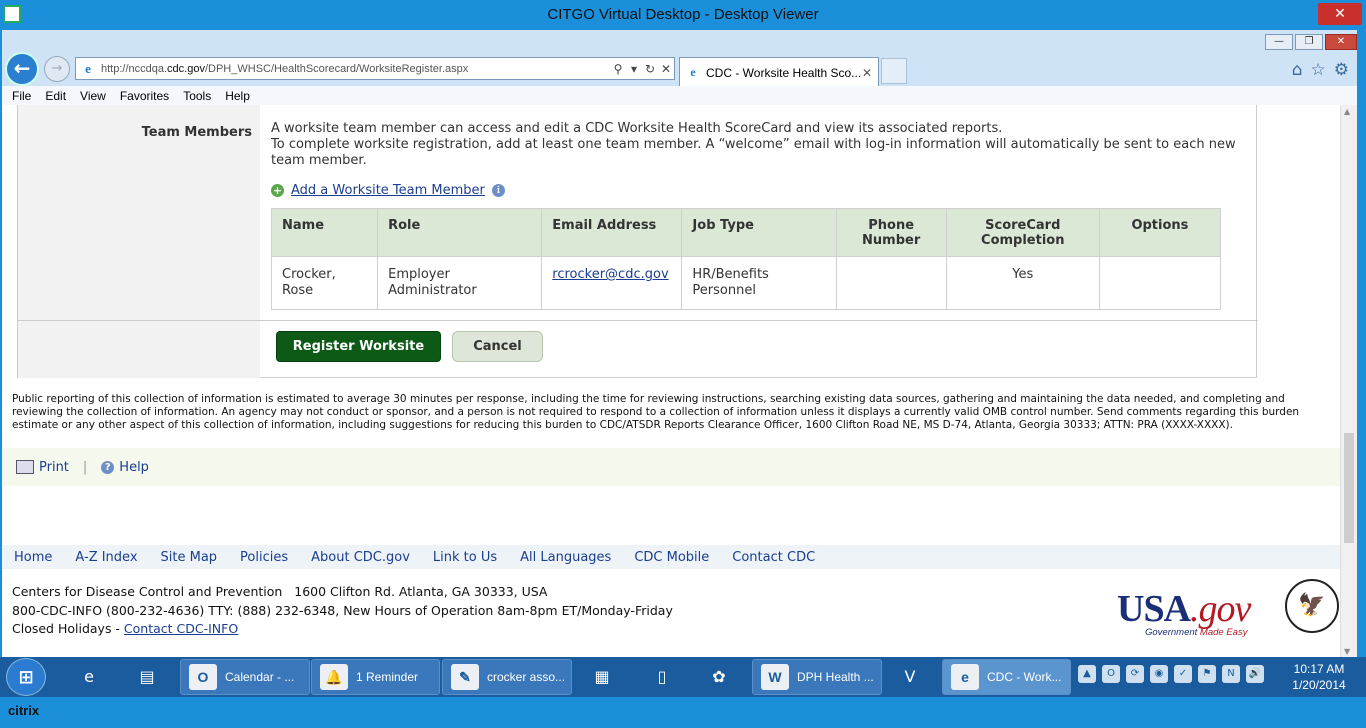 The image size is (1366, 728). Describe the element at coordinates (1279, 42) in the screenshot. I see `minimize-button: —` at that location.